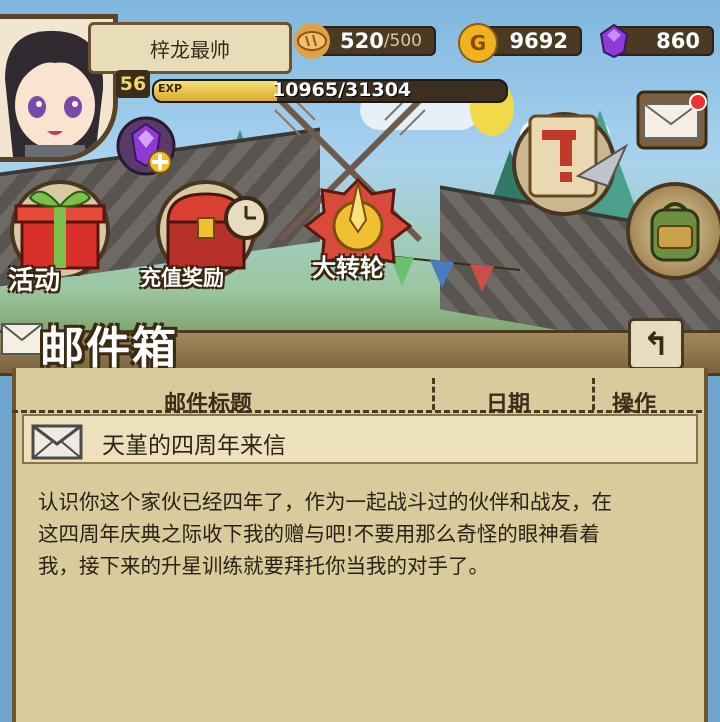  I want to click on mail-body-line: 认识你这个家伙已经四年了，作为一起战斗过的伙伴和战友，在, so click(325, 502).